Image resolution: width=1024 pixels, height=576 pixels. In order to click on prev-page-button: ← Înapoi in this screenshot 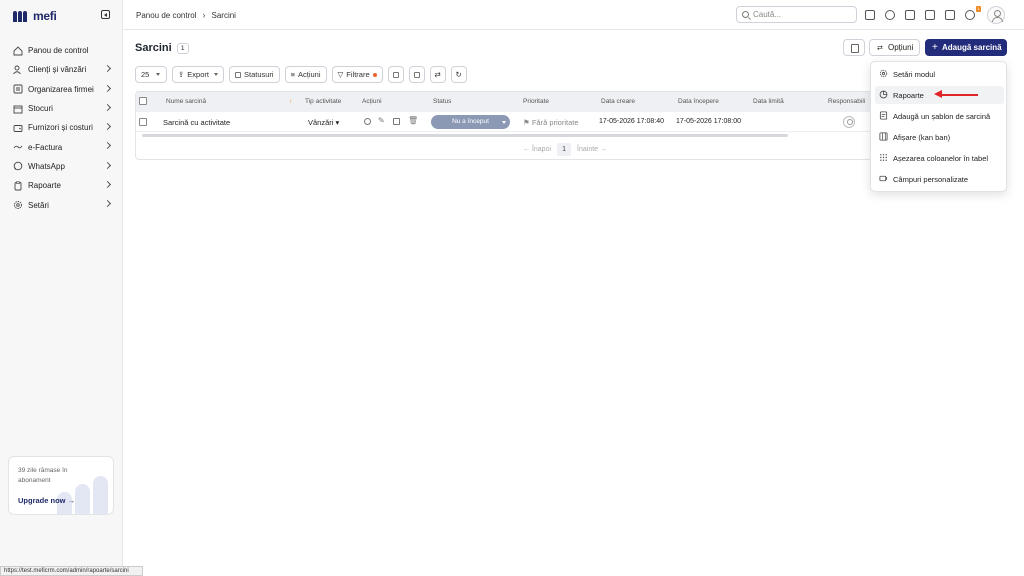, I will do `click(537, 149)`.